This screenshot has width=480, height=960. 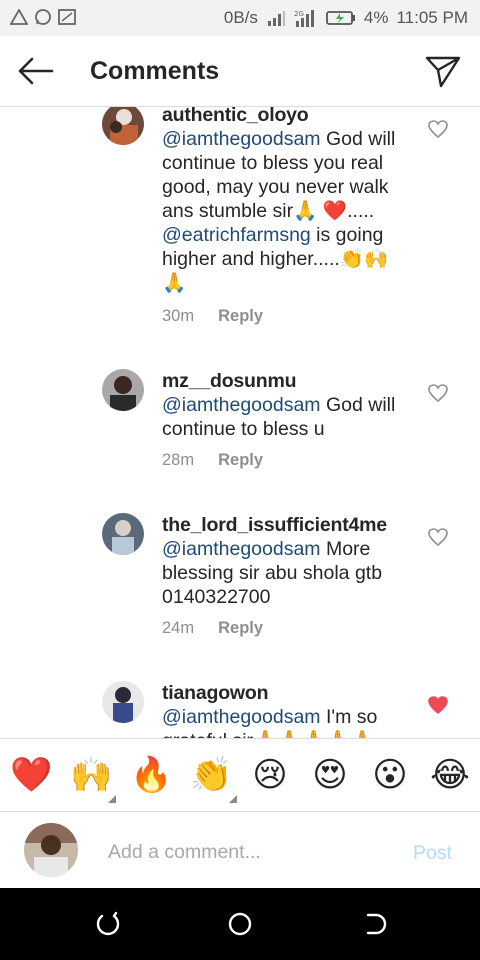 What do you see at coordinates (178, 628) in the screenshot?
I see `comment-time: 24m` at bounding box center [178, 628].